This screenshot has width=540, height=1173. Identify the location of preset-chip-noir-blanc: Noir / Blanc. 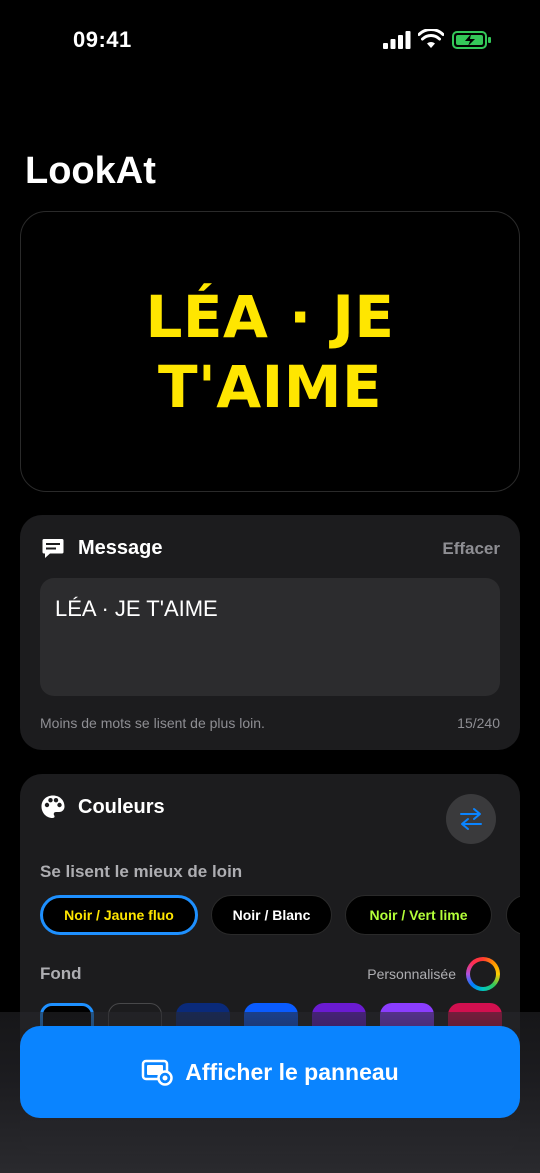
(271, 915).